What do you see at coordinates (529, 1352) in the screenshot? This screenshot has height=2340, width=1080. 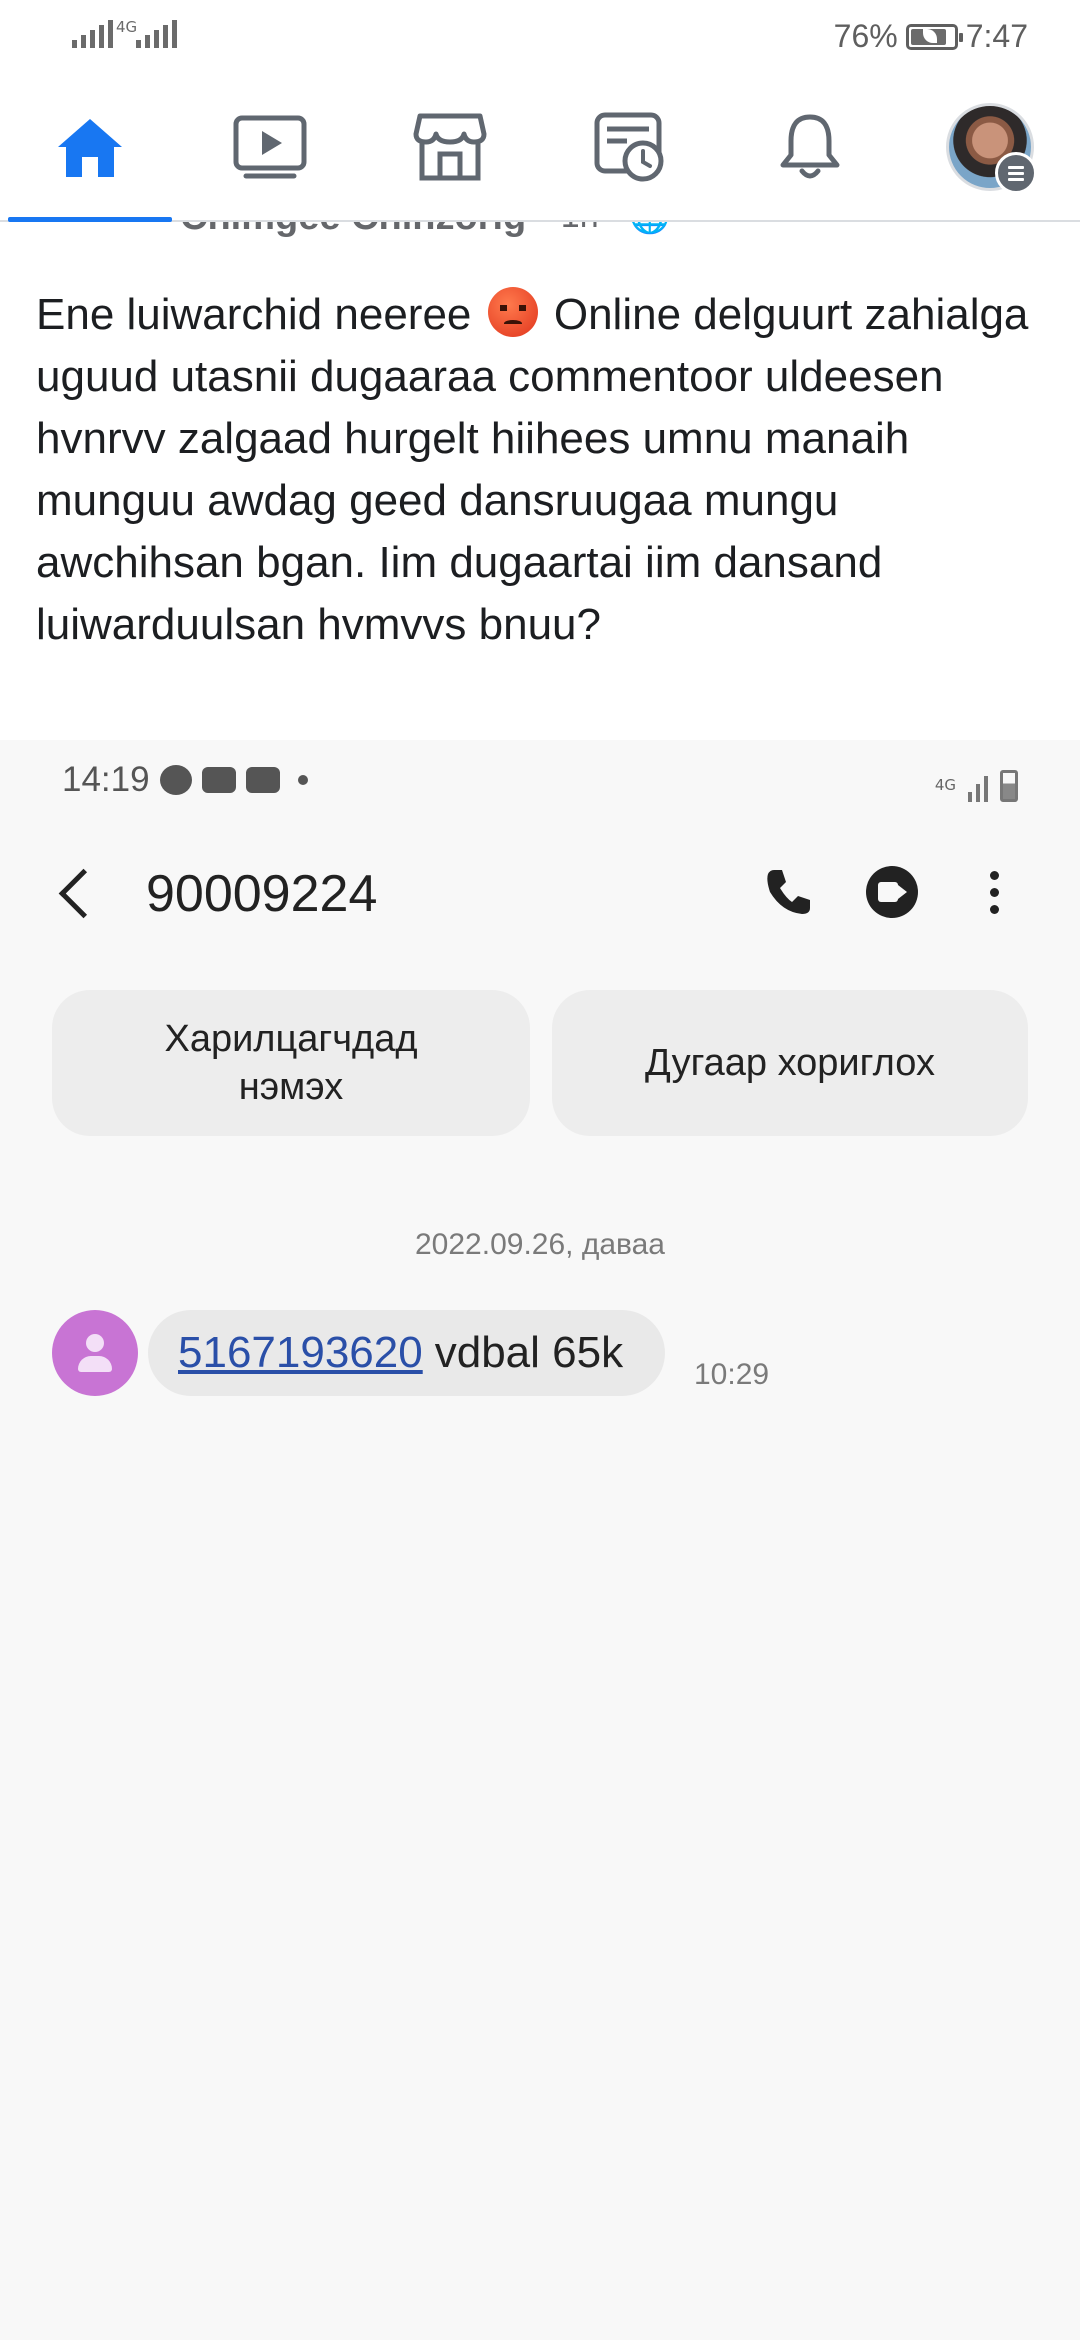 I see `message-text: vdbal 65k` at bounding box center [529, 1352].